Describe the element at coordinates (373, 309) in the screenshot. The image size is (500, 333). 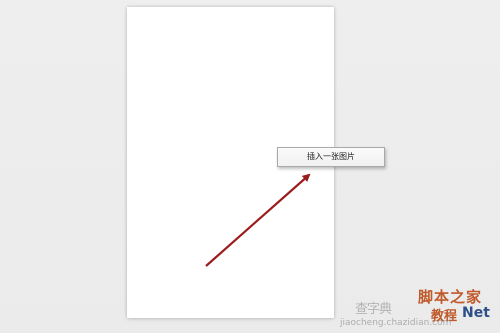
I see `watermark-left-text: 查字典` at that location.